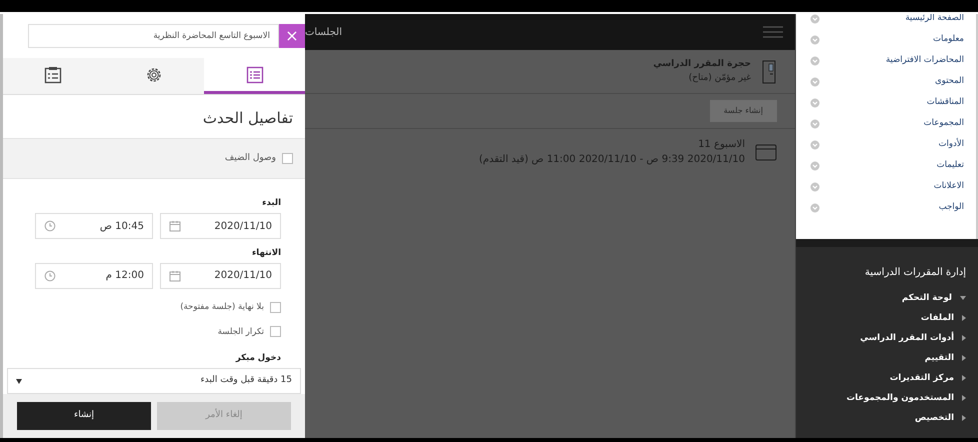 The width and height of the screenshot is (978, 442). What do you see at coordinates (246, 381) in the screenshot?
I see `dropdown-value: 15 دقيقة قبل وقت البدء` at bounding box center [246, 381].